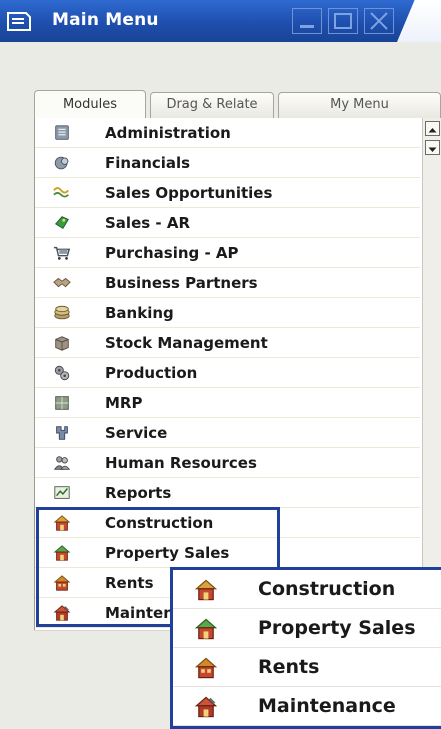 This screenshot has height=729, width=441. I want to click on arrow-down-icon, so click(432, 149).